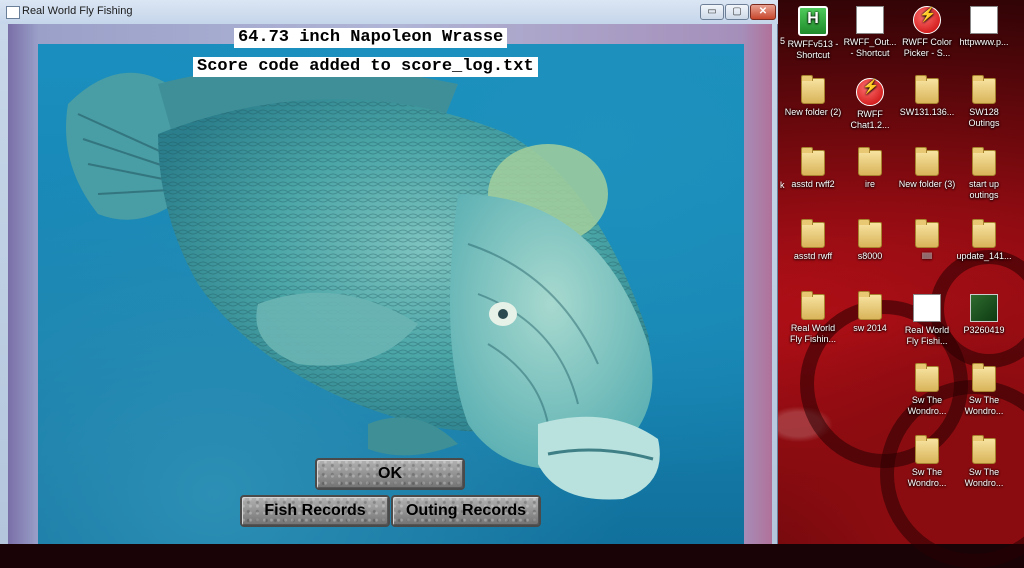 This screenshot has height=568, width=1024. What do you see at coordinates (371, 38) in the screenshot?
I see `caught-fish-title: 64.73 inch Napoleon Wrasse` at bounding box center [371, 38].